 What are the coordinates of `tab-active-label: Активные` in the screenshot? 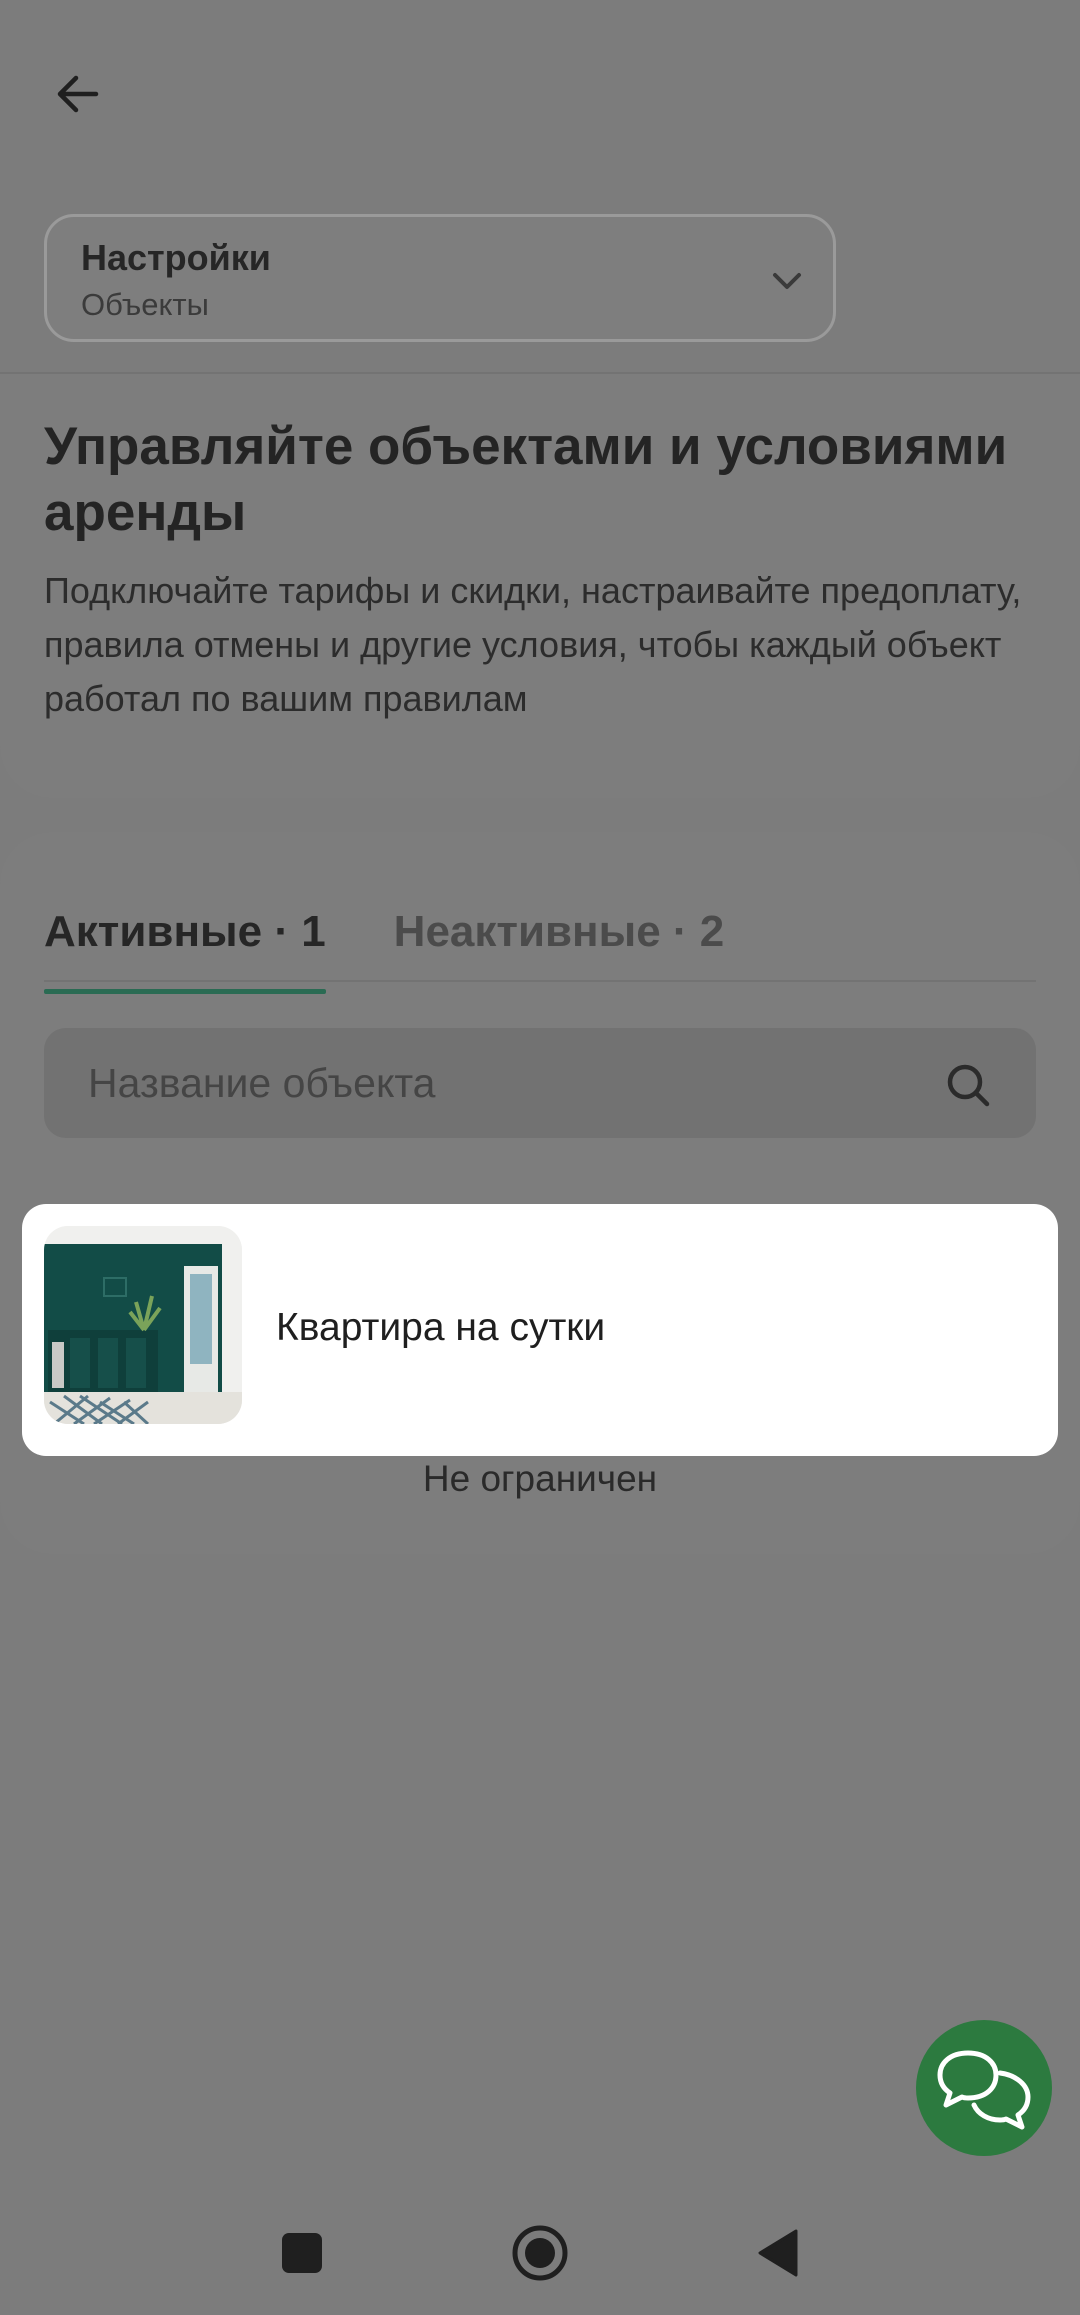 It's located at (153, 931).